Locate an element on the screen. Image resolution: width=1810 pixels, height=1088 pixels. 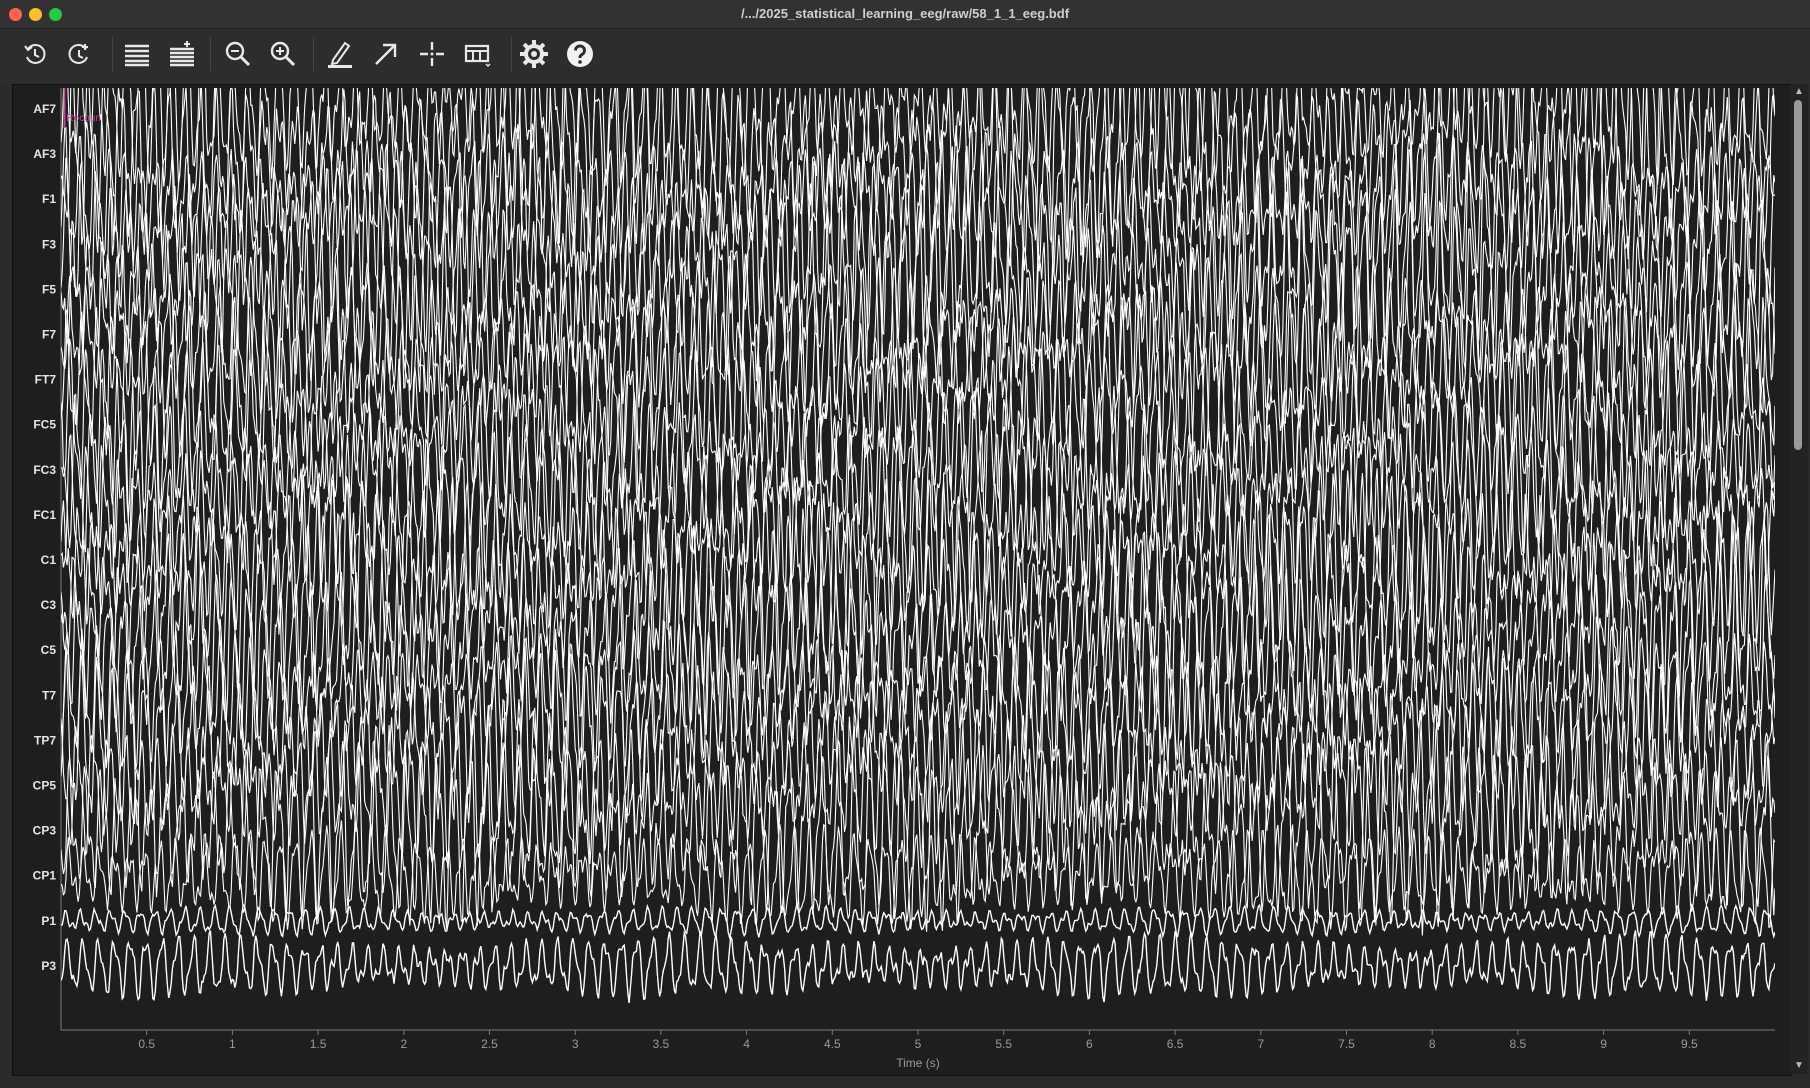
channel-label: FC1 is located at coordinates (44, 515).